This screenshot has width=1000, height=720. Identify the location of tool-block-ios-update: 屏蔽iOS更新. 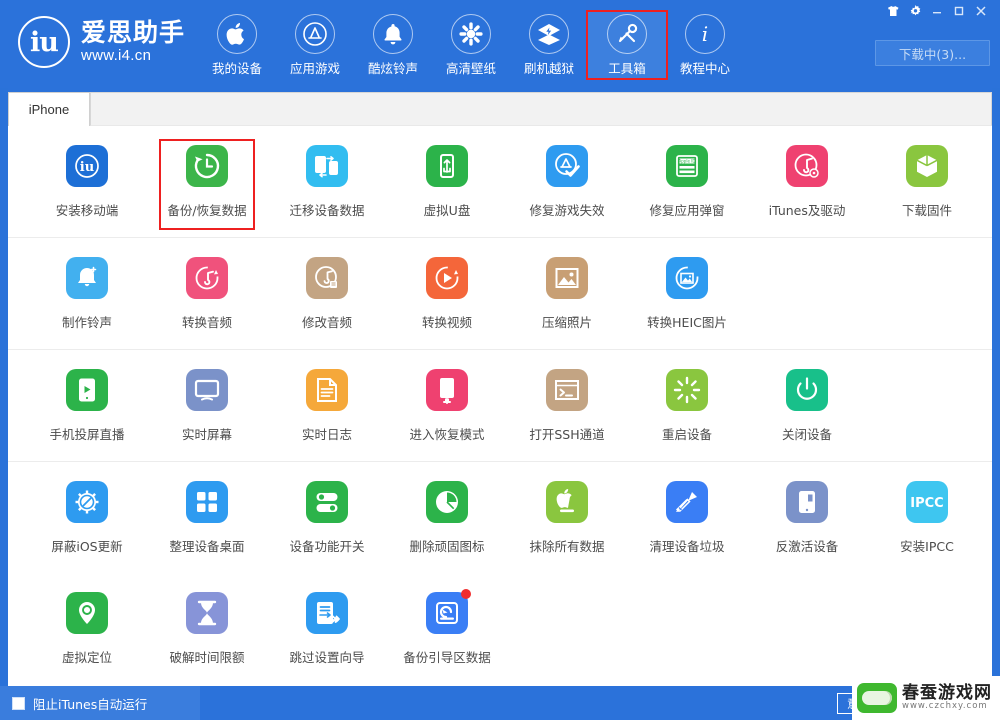
(87, 517).